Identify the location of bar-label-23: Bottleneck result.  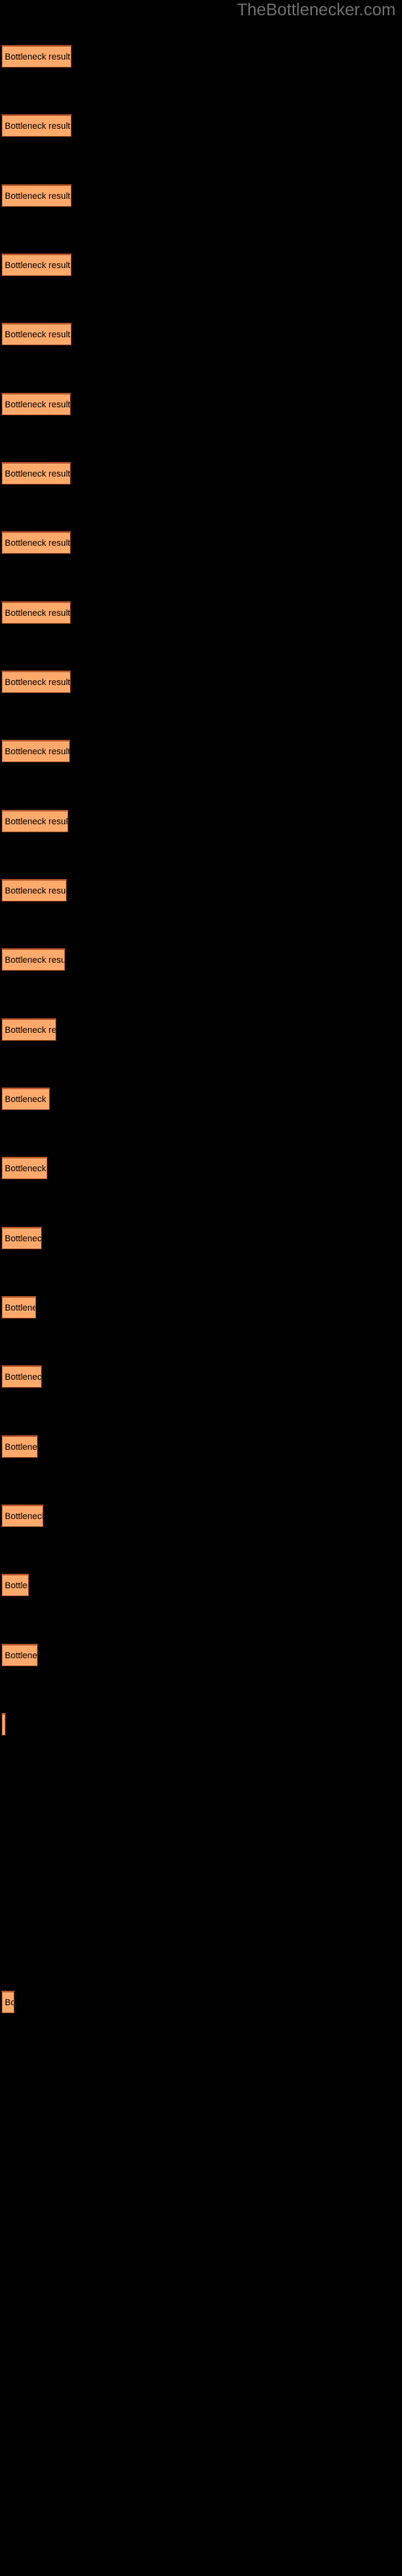
(16, 1585).